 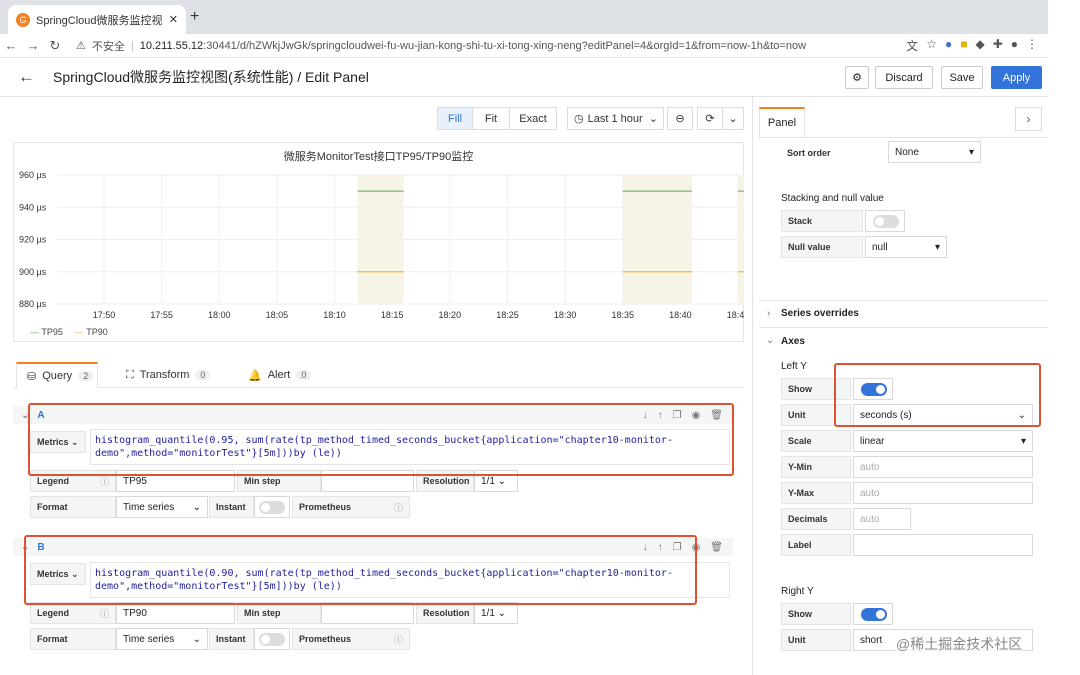 I want to click on decimals-input: auto, so click(x=882, y=519).